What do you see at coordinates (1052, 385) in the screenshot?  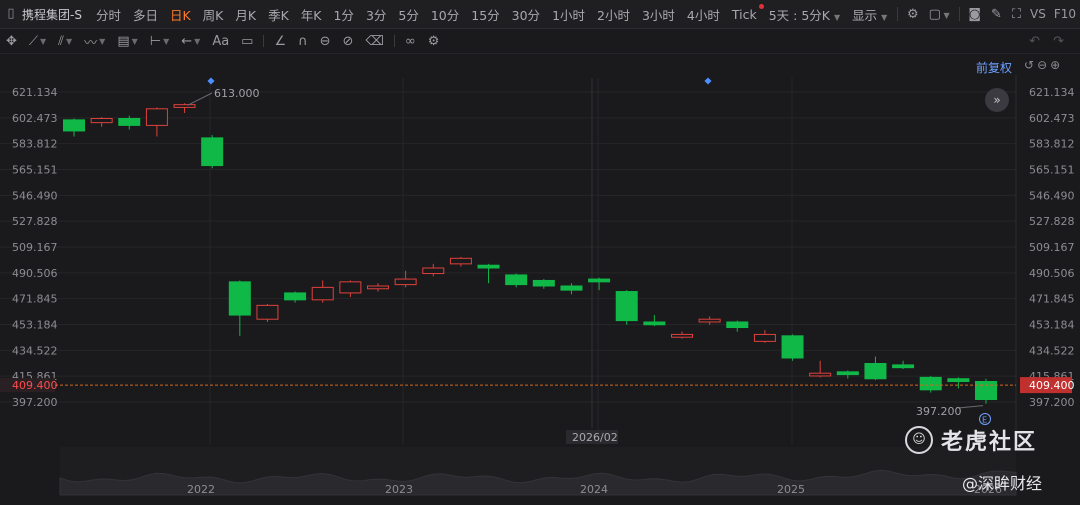 I see `current-price-tag-right: 409.400` at bounding box center [1052, 385].